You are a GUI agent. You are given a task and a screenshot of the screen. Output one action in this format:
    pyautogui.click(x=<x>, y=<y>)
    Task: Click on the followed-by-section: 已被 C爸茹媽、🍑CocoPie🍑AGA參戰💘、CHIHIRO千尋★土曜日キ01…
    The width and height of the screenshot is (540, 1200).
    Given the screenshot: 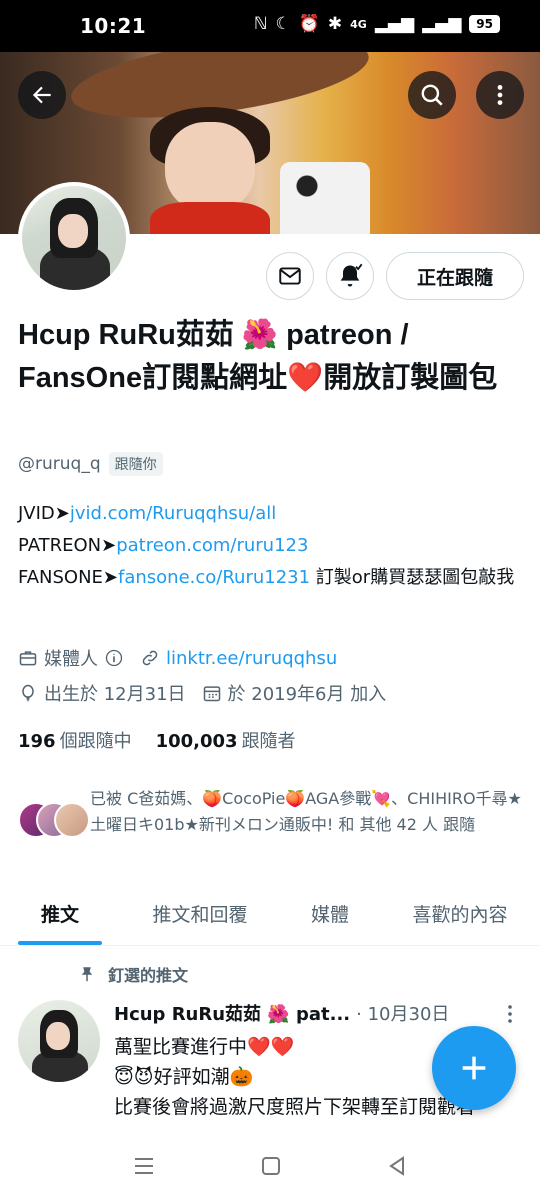 What is the action you would take?
    pyautogui.click(x=273, y=814)
    